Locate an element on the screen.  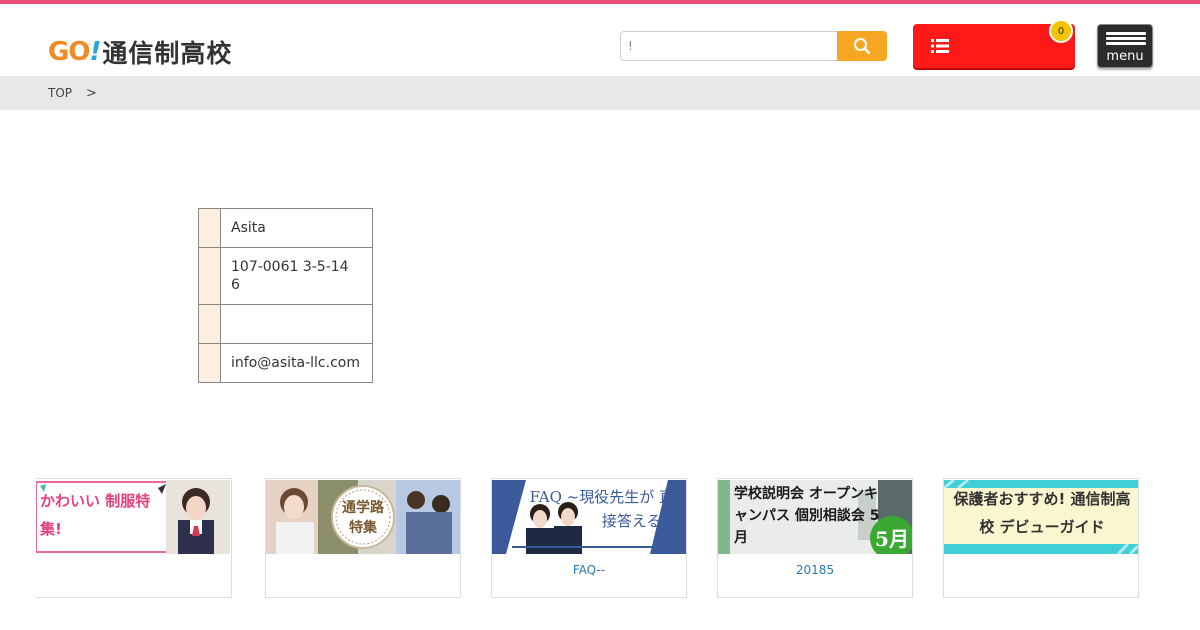
banner-uniform-feature: かわいい 制服特集! is located at coordinates (134, 538).